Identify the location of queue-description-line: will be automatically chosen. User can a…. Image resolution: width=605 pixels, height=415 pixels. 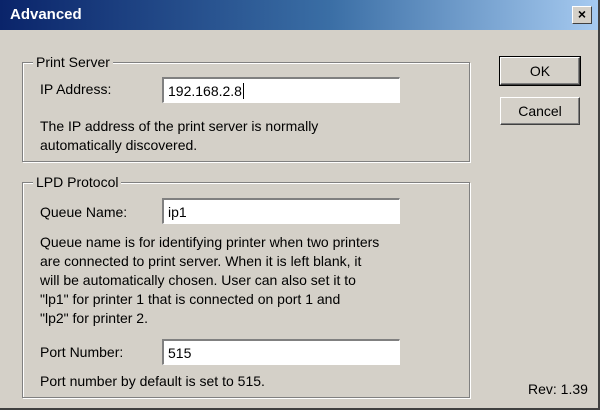
(198, 280).